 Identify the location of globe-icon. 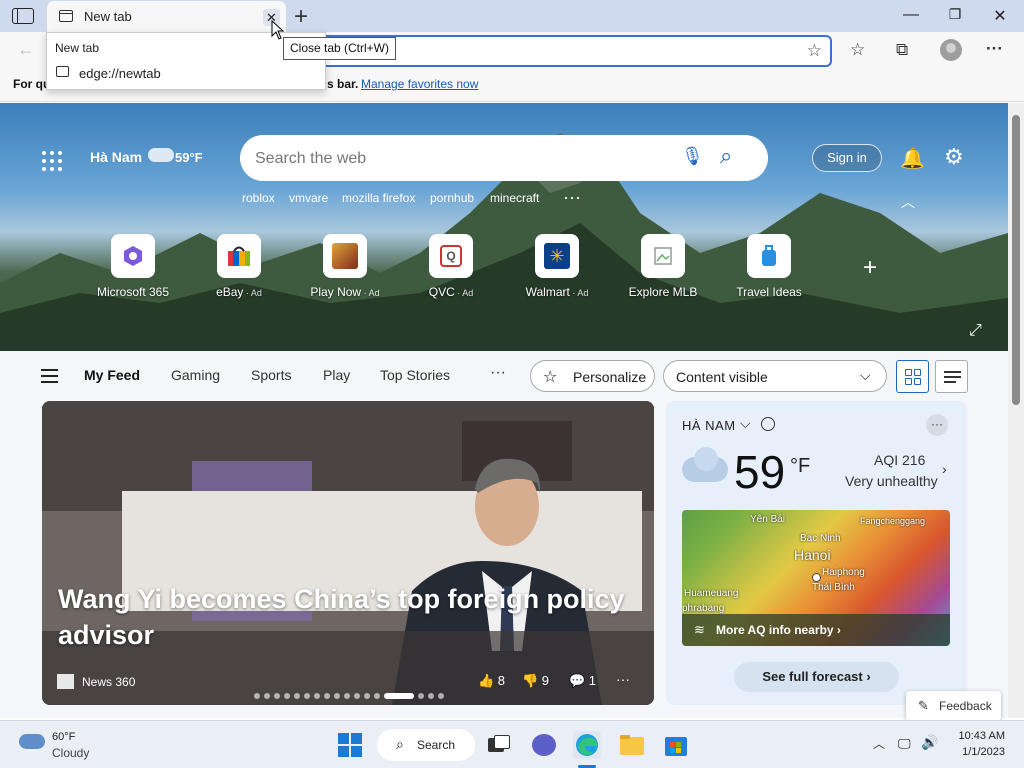
(768, 424).